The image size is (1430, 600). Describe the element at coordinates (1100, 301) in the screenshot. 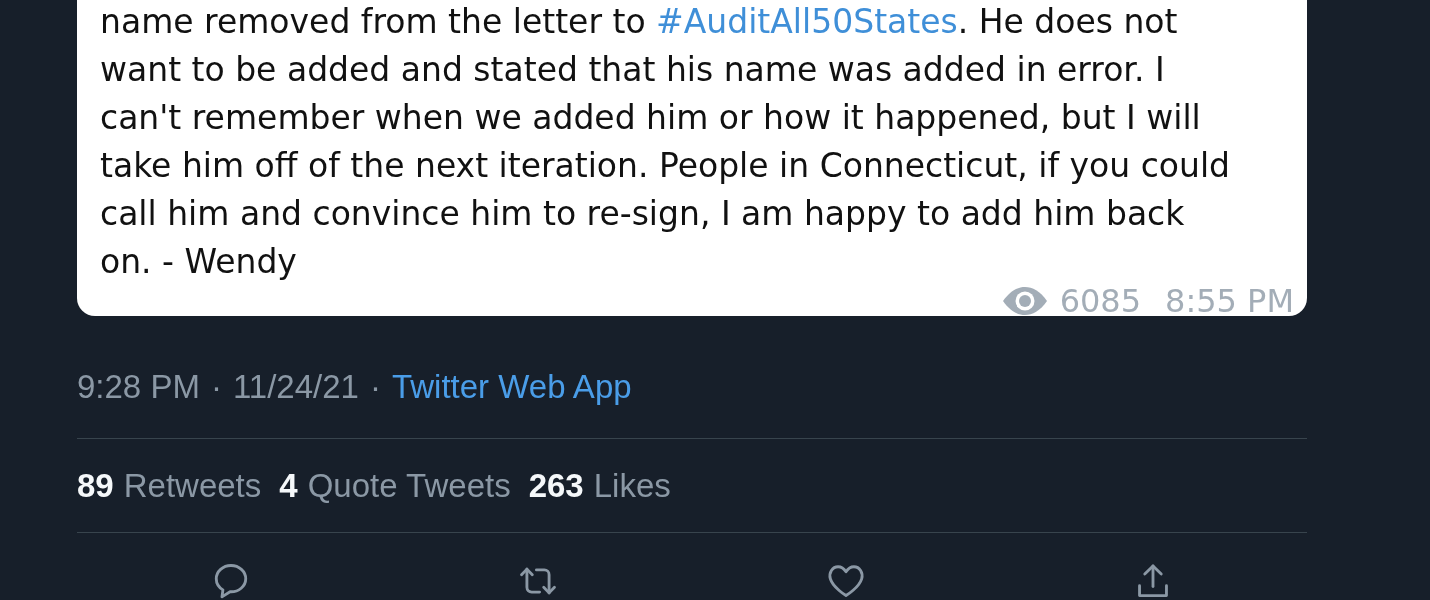

I see `view-count: 6085` at that location.